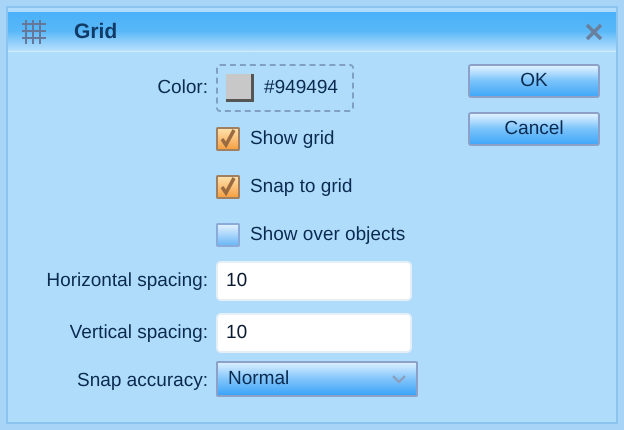 The height and width of the screenshot is (430, 624). Describe the element at coordinates (34, 32) in the screenshot. I see `grid-icon` at that location.